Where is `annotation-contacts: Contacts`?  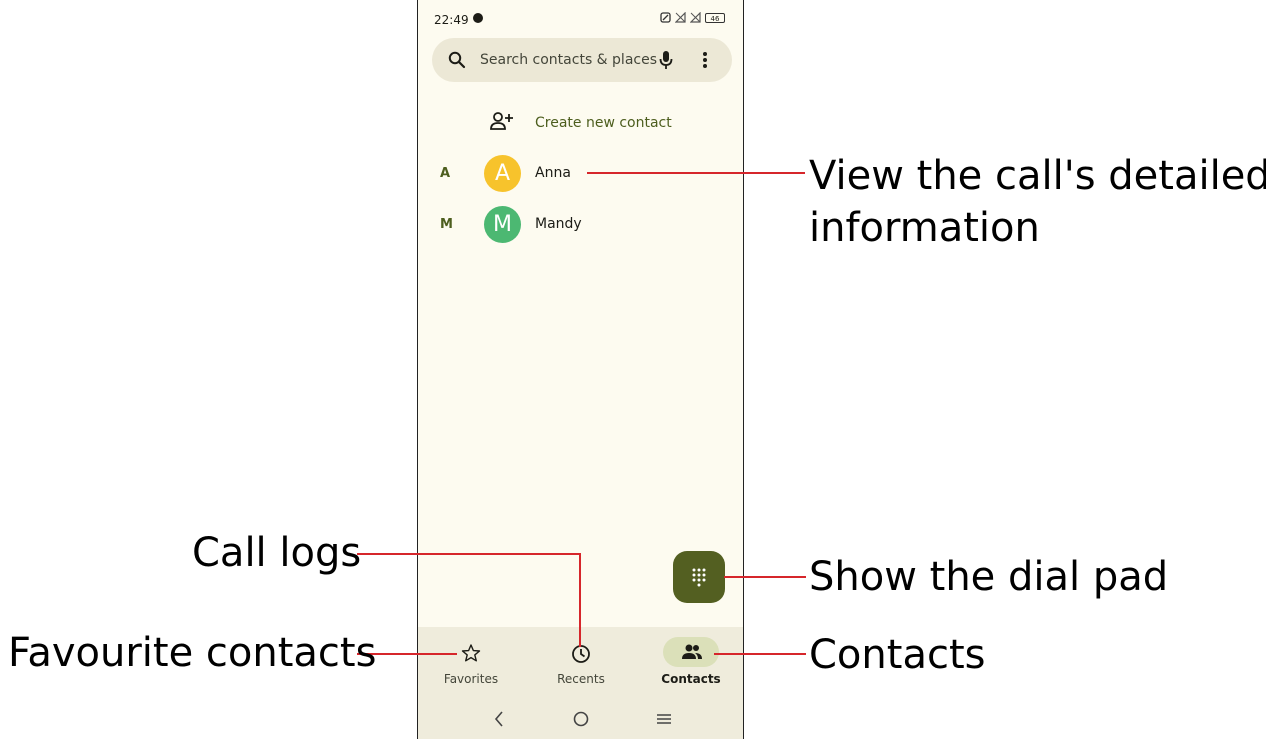
annotation-contacts: Contacts is located at coordinates (897, 655).